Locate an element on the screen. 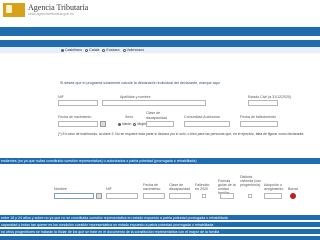 Image resolution: width=320 pixels, height=240 pixels. column-header-deceased: Fallecido en 2020 is located at coordinates (202, 187).